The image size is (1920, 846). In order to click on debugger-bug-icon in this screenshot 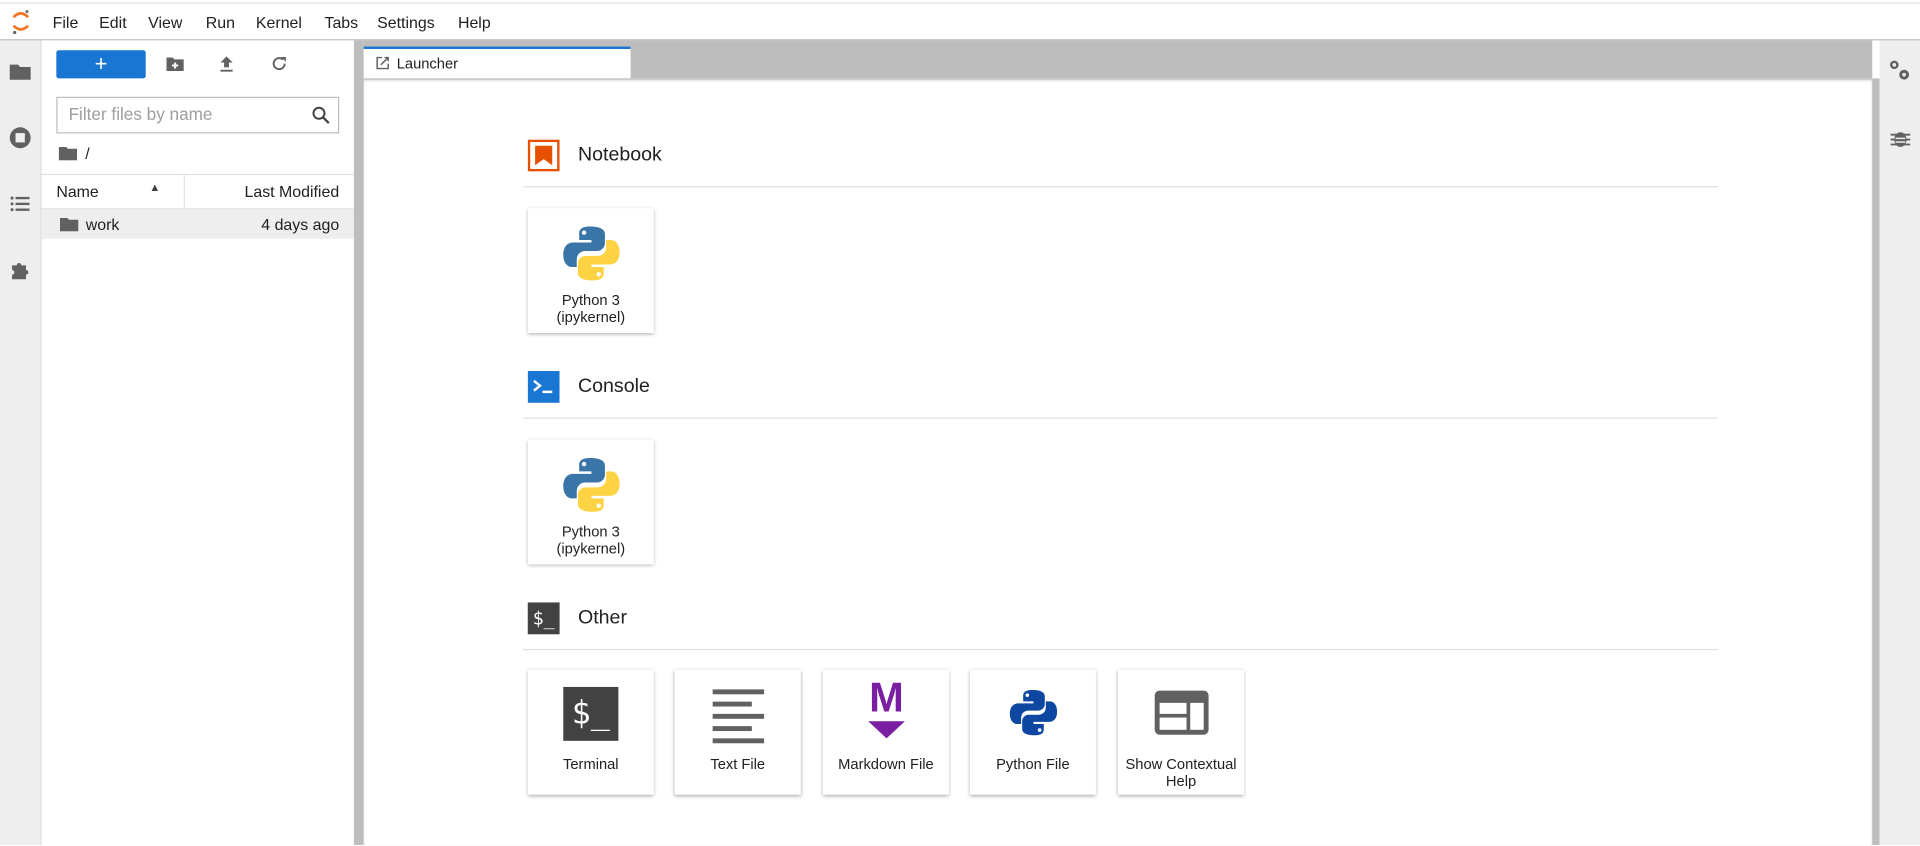, I will do `click(1900, 138)`.